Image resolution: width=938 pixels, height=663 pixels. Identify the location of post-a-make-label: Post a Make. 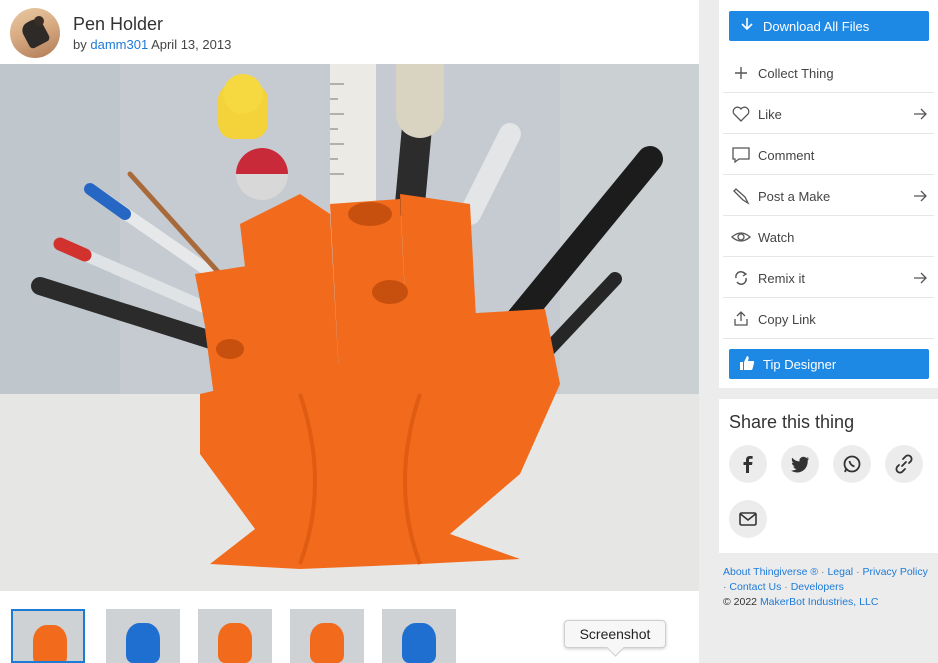
(794, 196).